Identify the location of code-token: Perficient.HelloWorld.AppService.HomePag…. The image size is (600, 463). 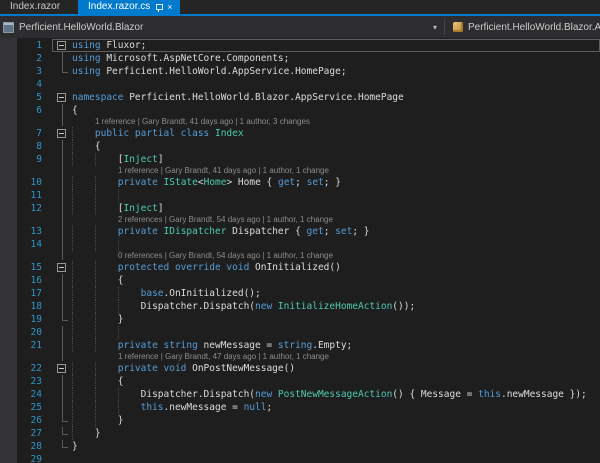
(223, 71).